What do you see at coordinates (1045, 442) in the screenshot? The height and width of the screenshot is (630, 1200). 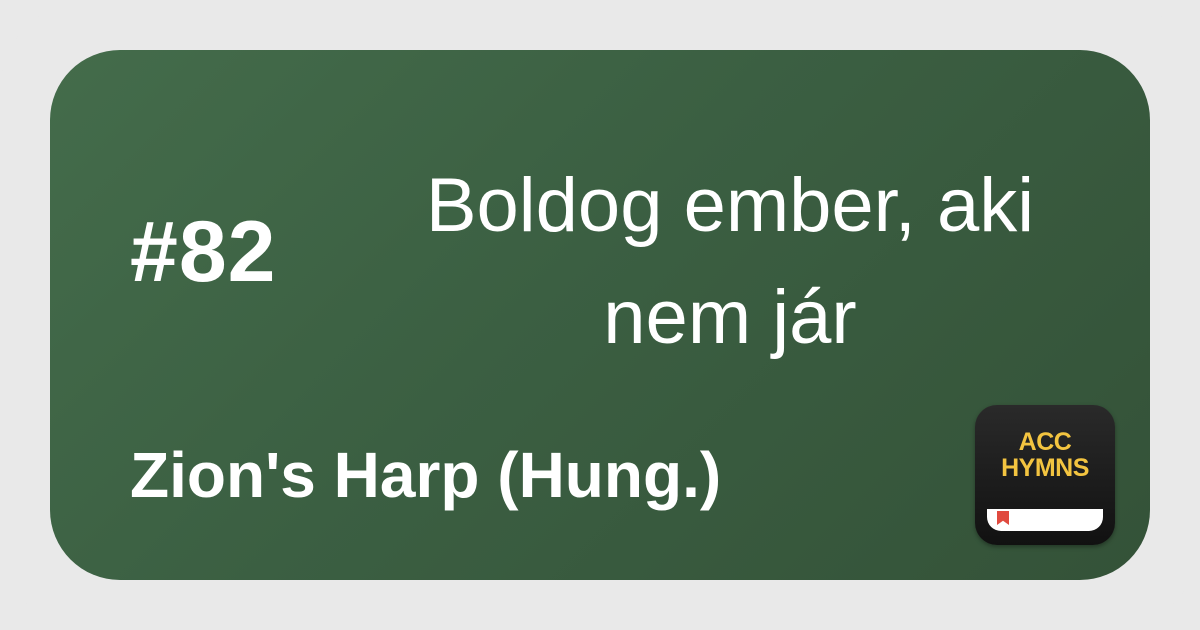 I see `logo-line-1: ACC` at bounding box center [1045, 442].